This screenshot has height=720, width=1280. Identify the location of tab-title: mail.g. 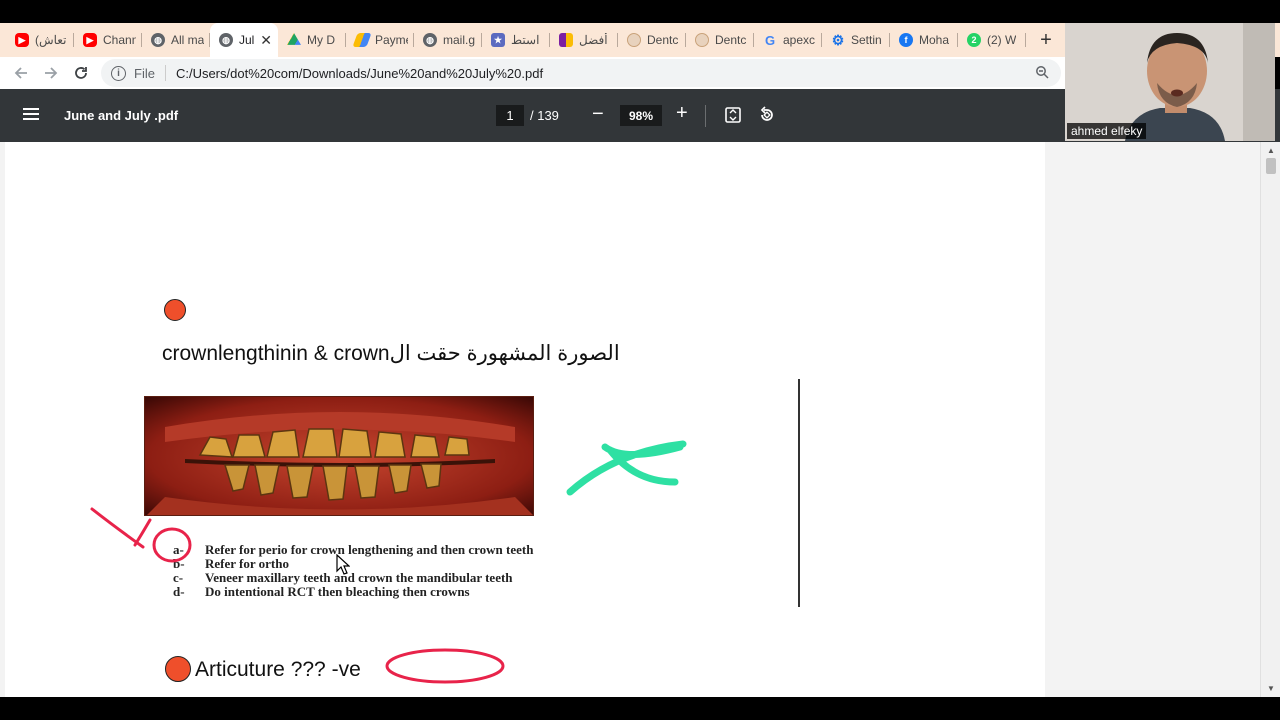
(459, 40).